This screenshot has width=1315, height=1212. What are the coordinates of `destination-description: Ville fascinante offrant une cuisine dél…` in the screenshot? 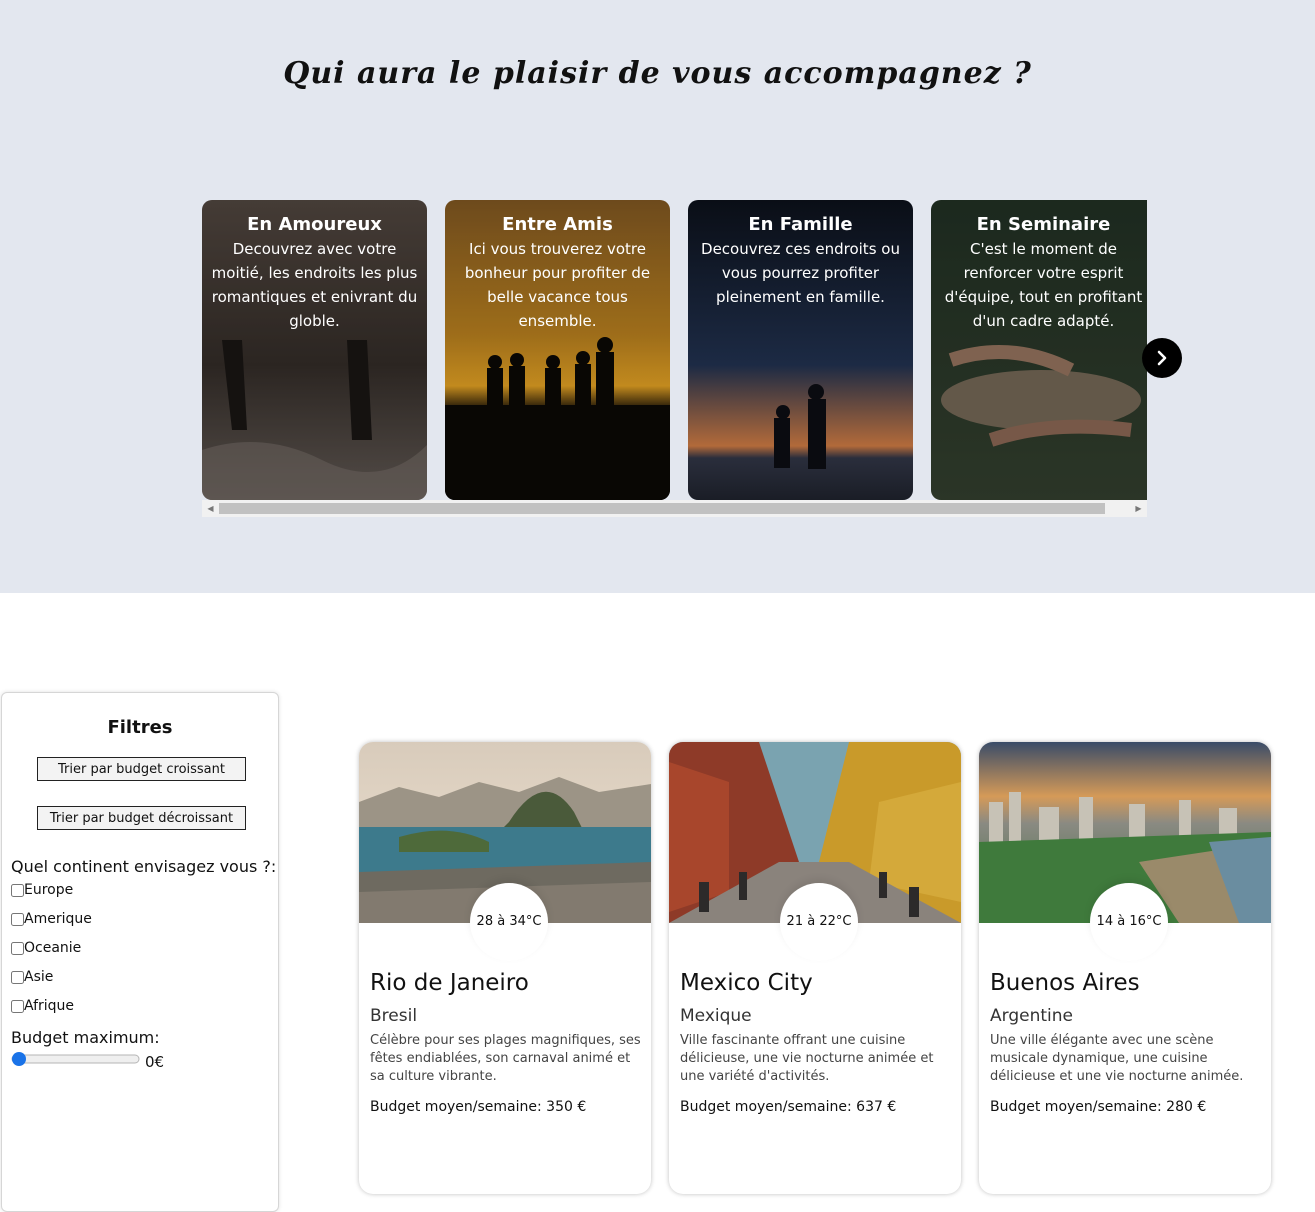 It's located at (807, 1058).